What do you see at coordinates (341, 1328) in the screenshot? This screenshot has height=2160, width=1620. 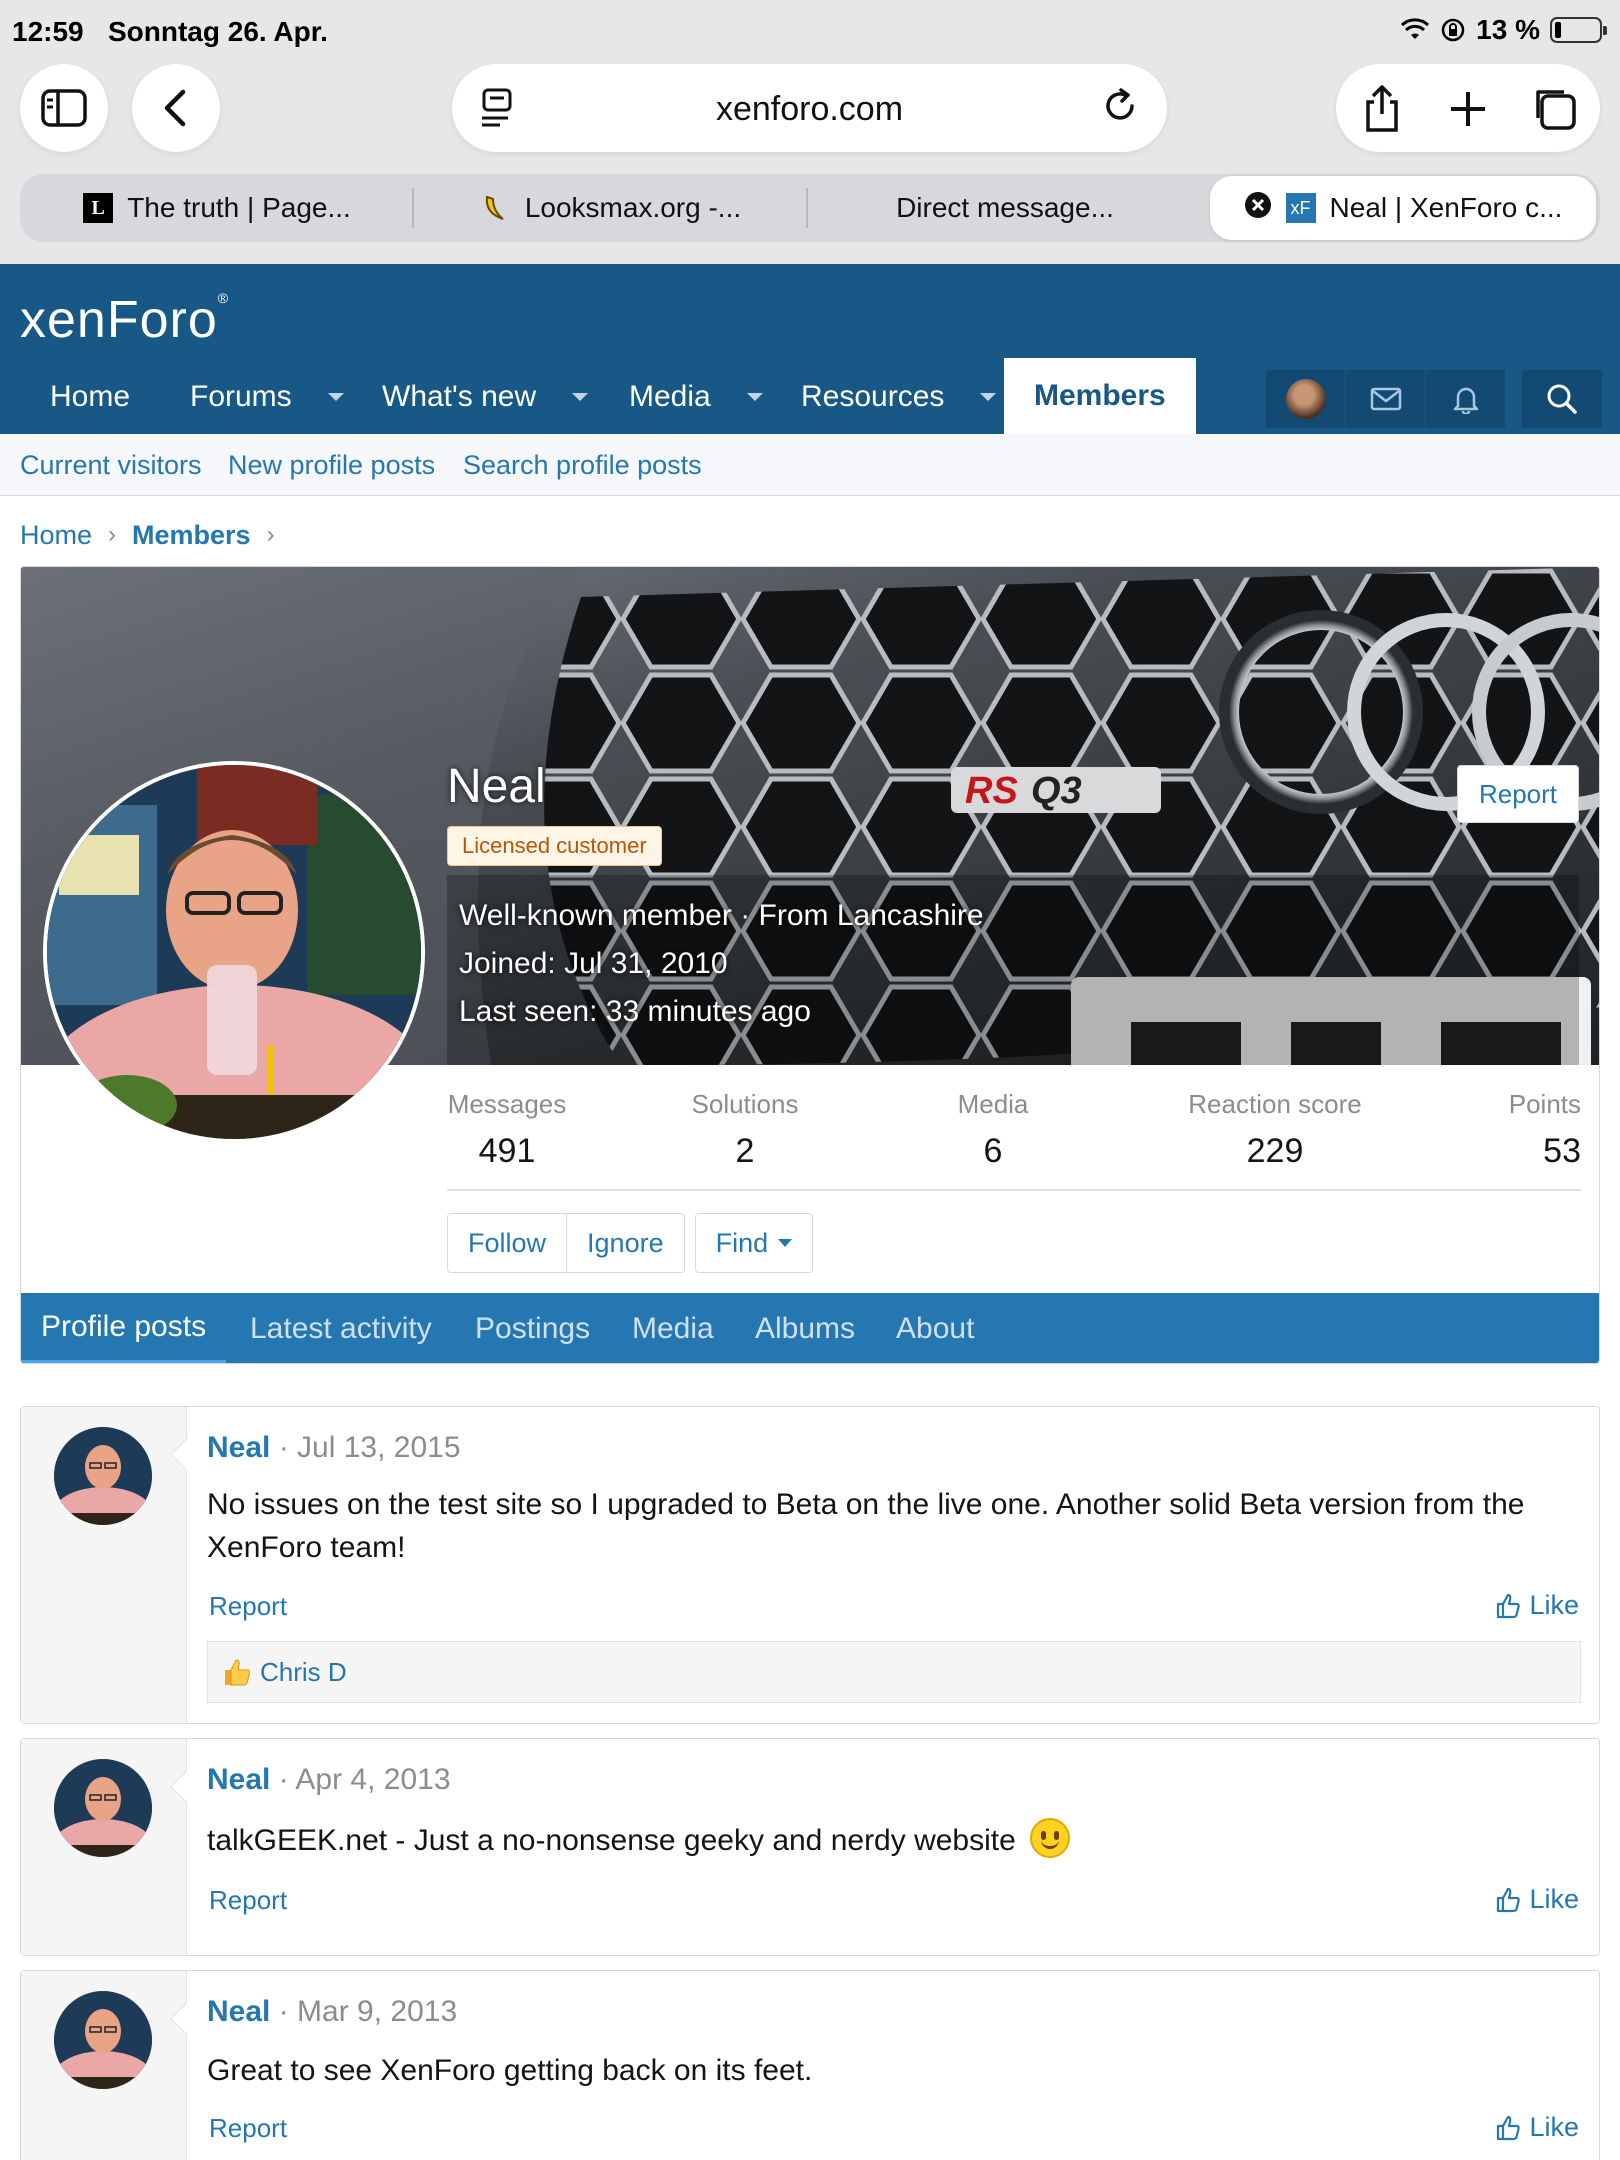 I see `tab-latest-activity: Latest activity` at bounding box center [341, 1328].